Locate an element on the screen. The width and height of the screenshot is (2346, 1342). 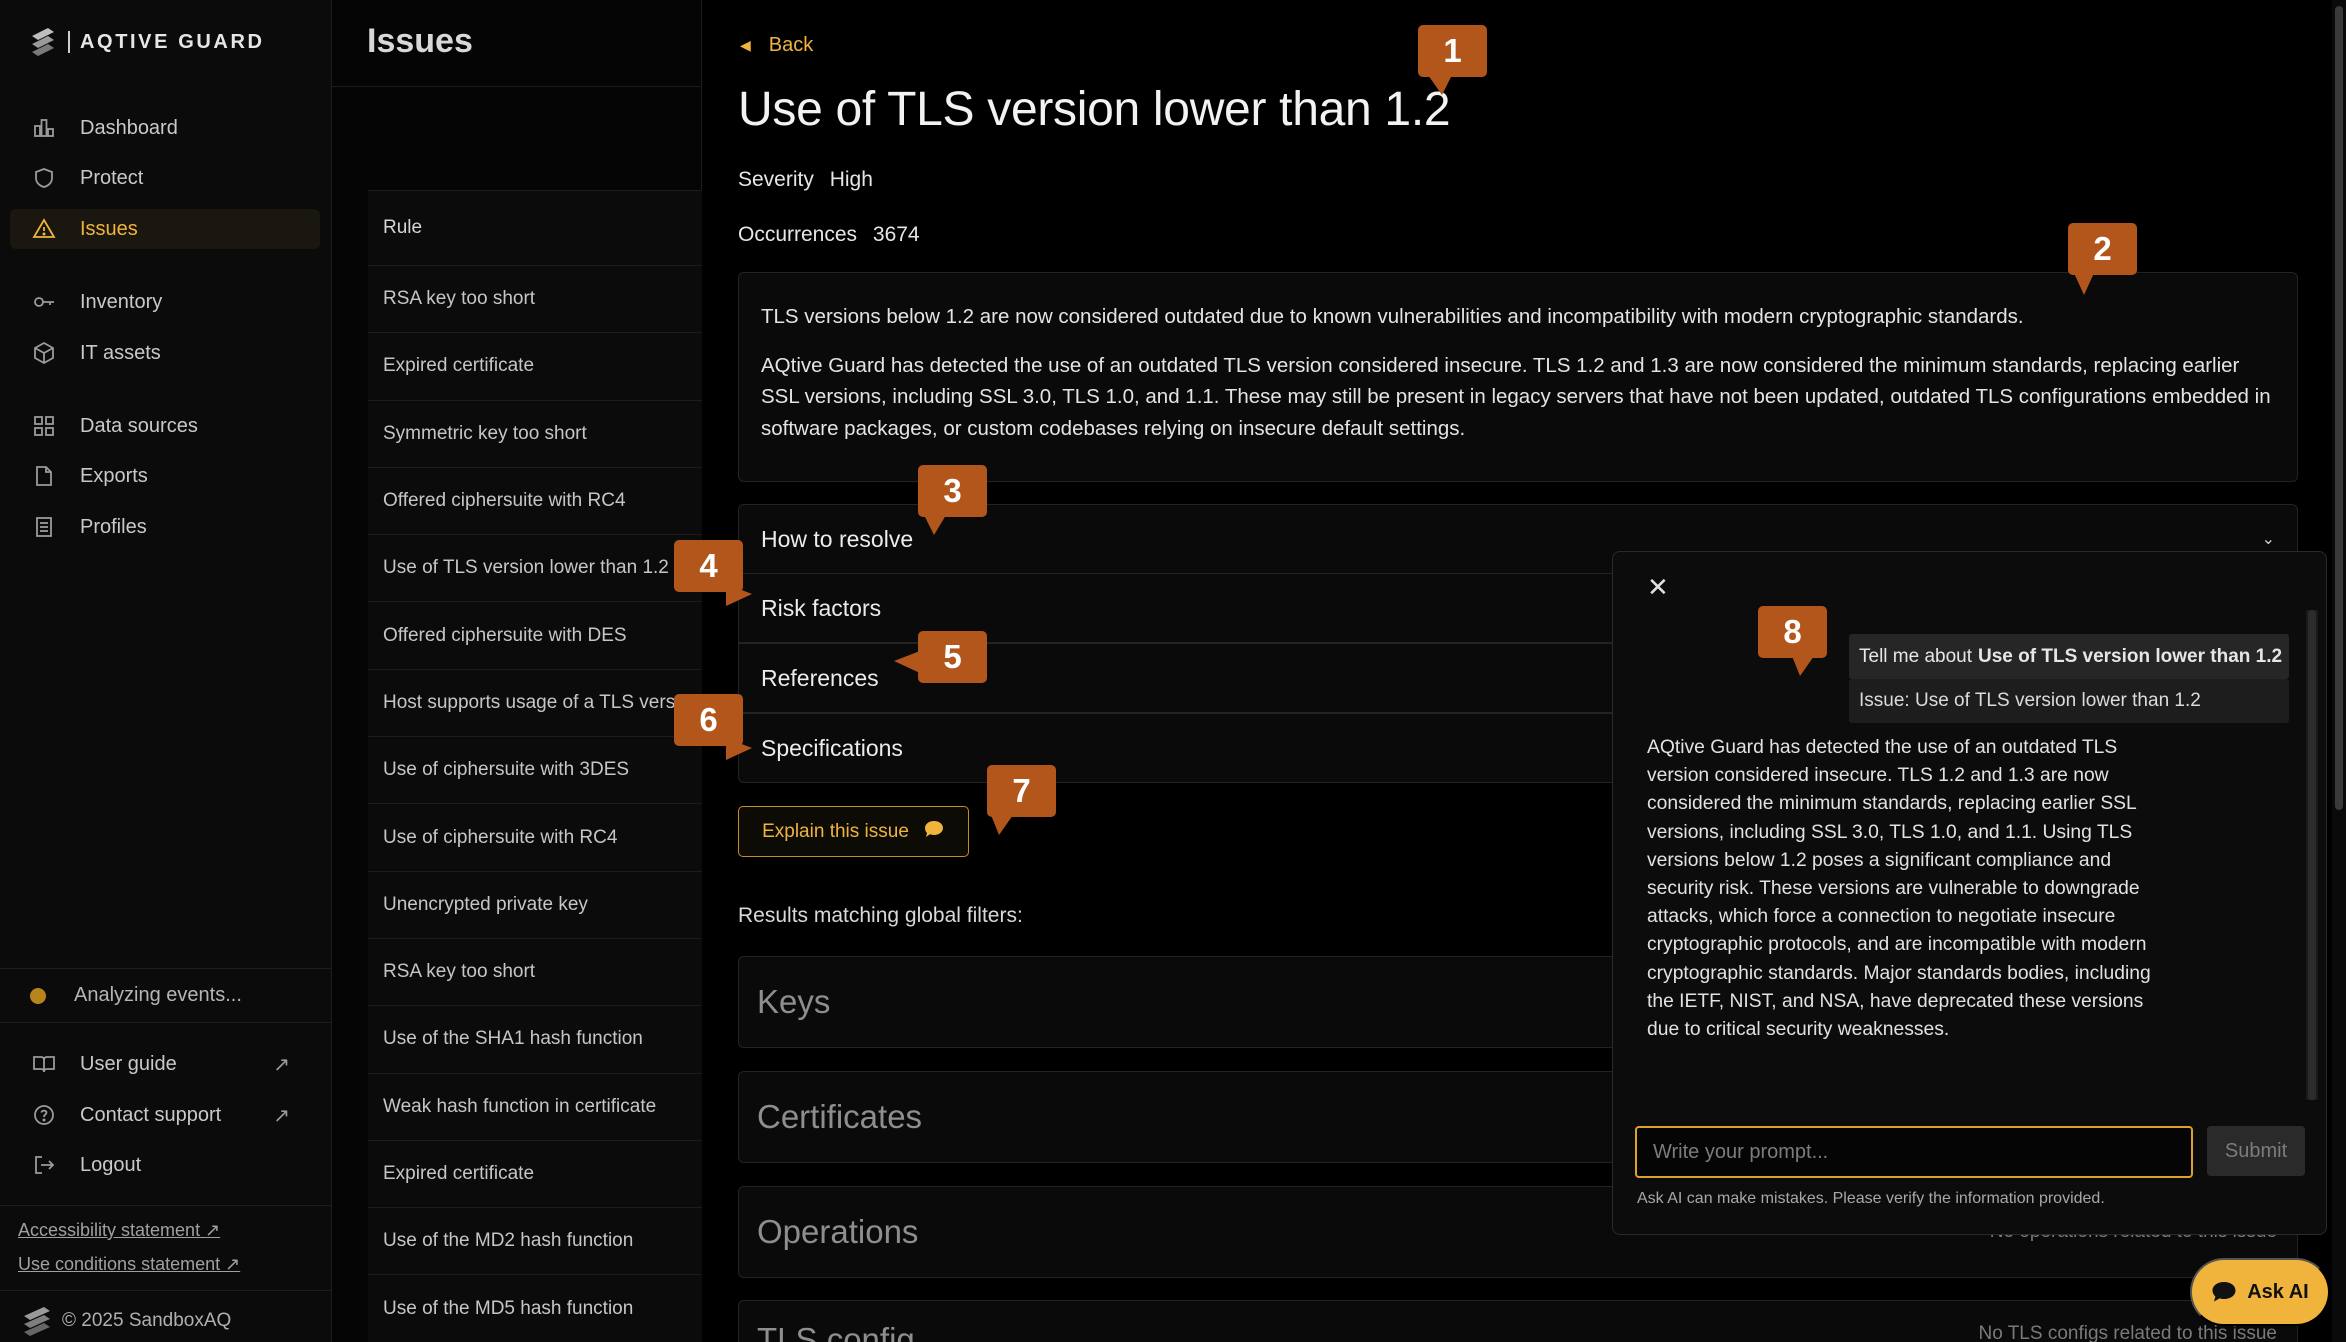
sidebar-item-inventory: Inventory is located at coordinates (165, 302).